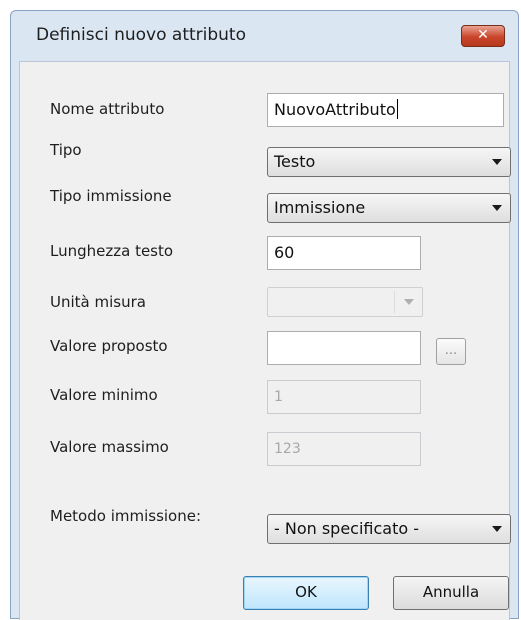 The image size is (521, 620). Describe the element at coordinates (111, 196) in the screenshot. I see `tipo-immissione-label: Tipo immissione` at that location.